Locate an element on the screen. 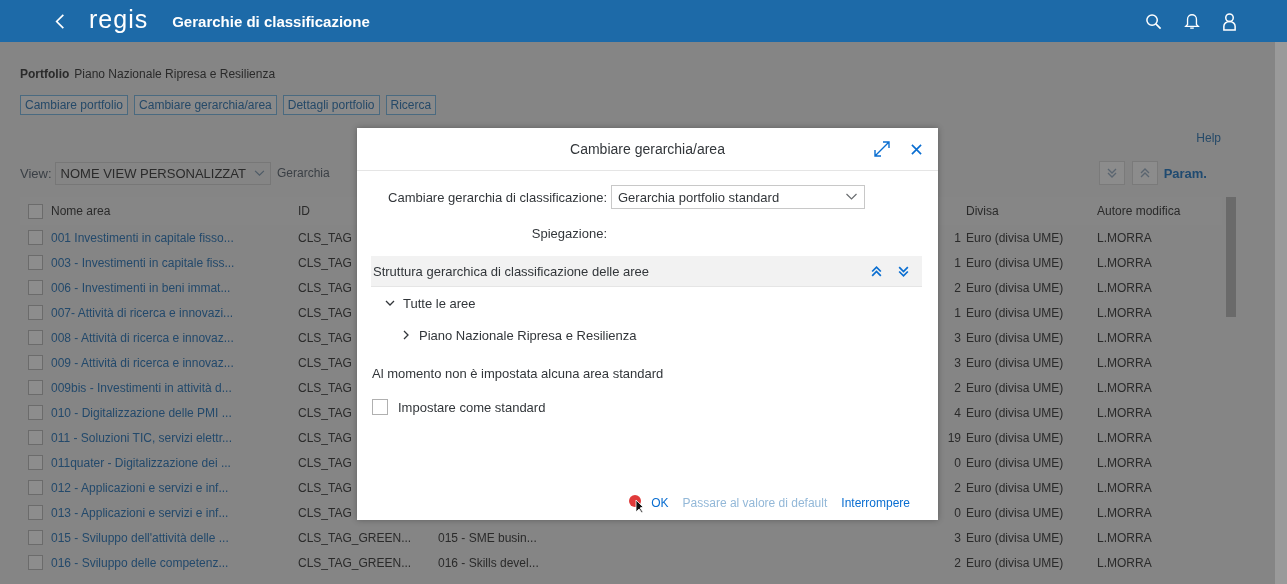 The height and width of the screenshot is (584, 1287). user-icon is located at coordinates (1229, 21).